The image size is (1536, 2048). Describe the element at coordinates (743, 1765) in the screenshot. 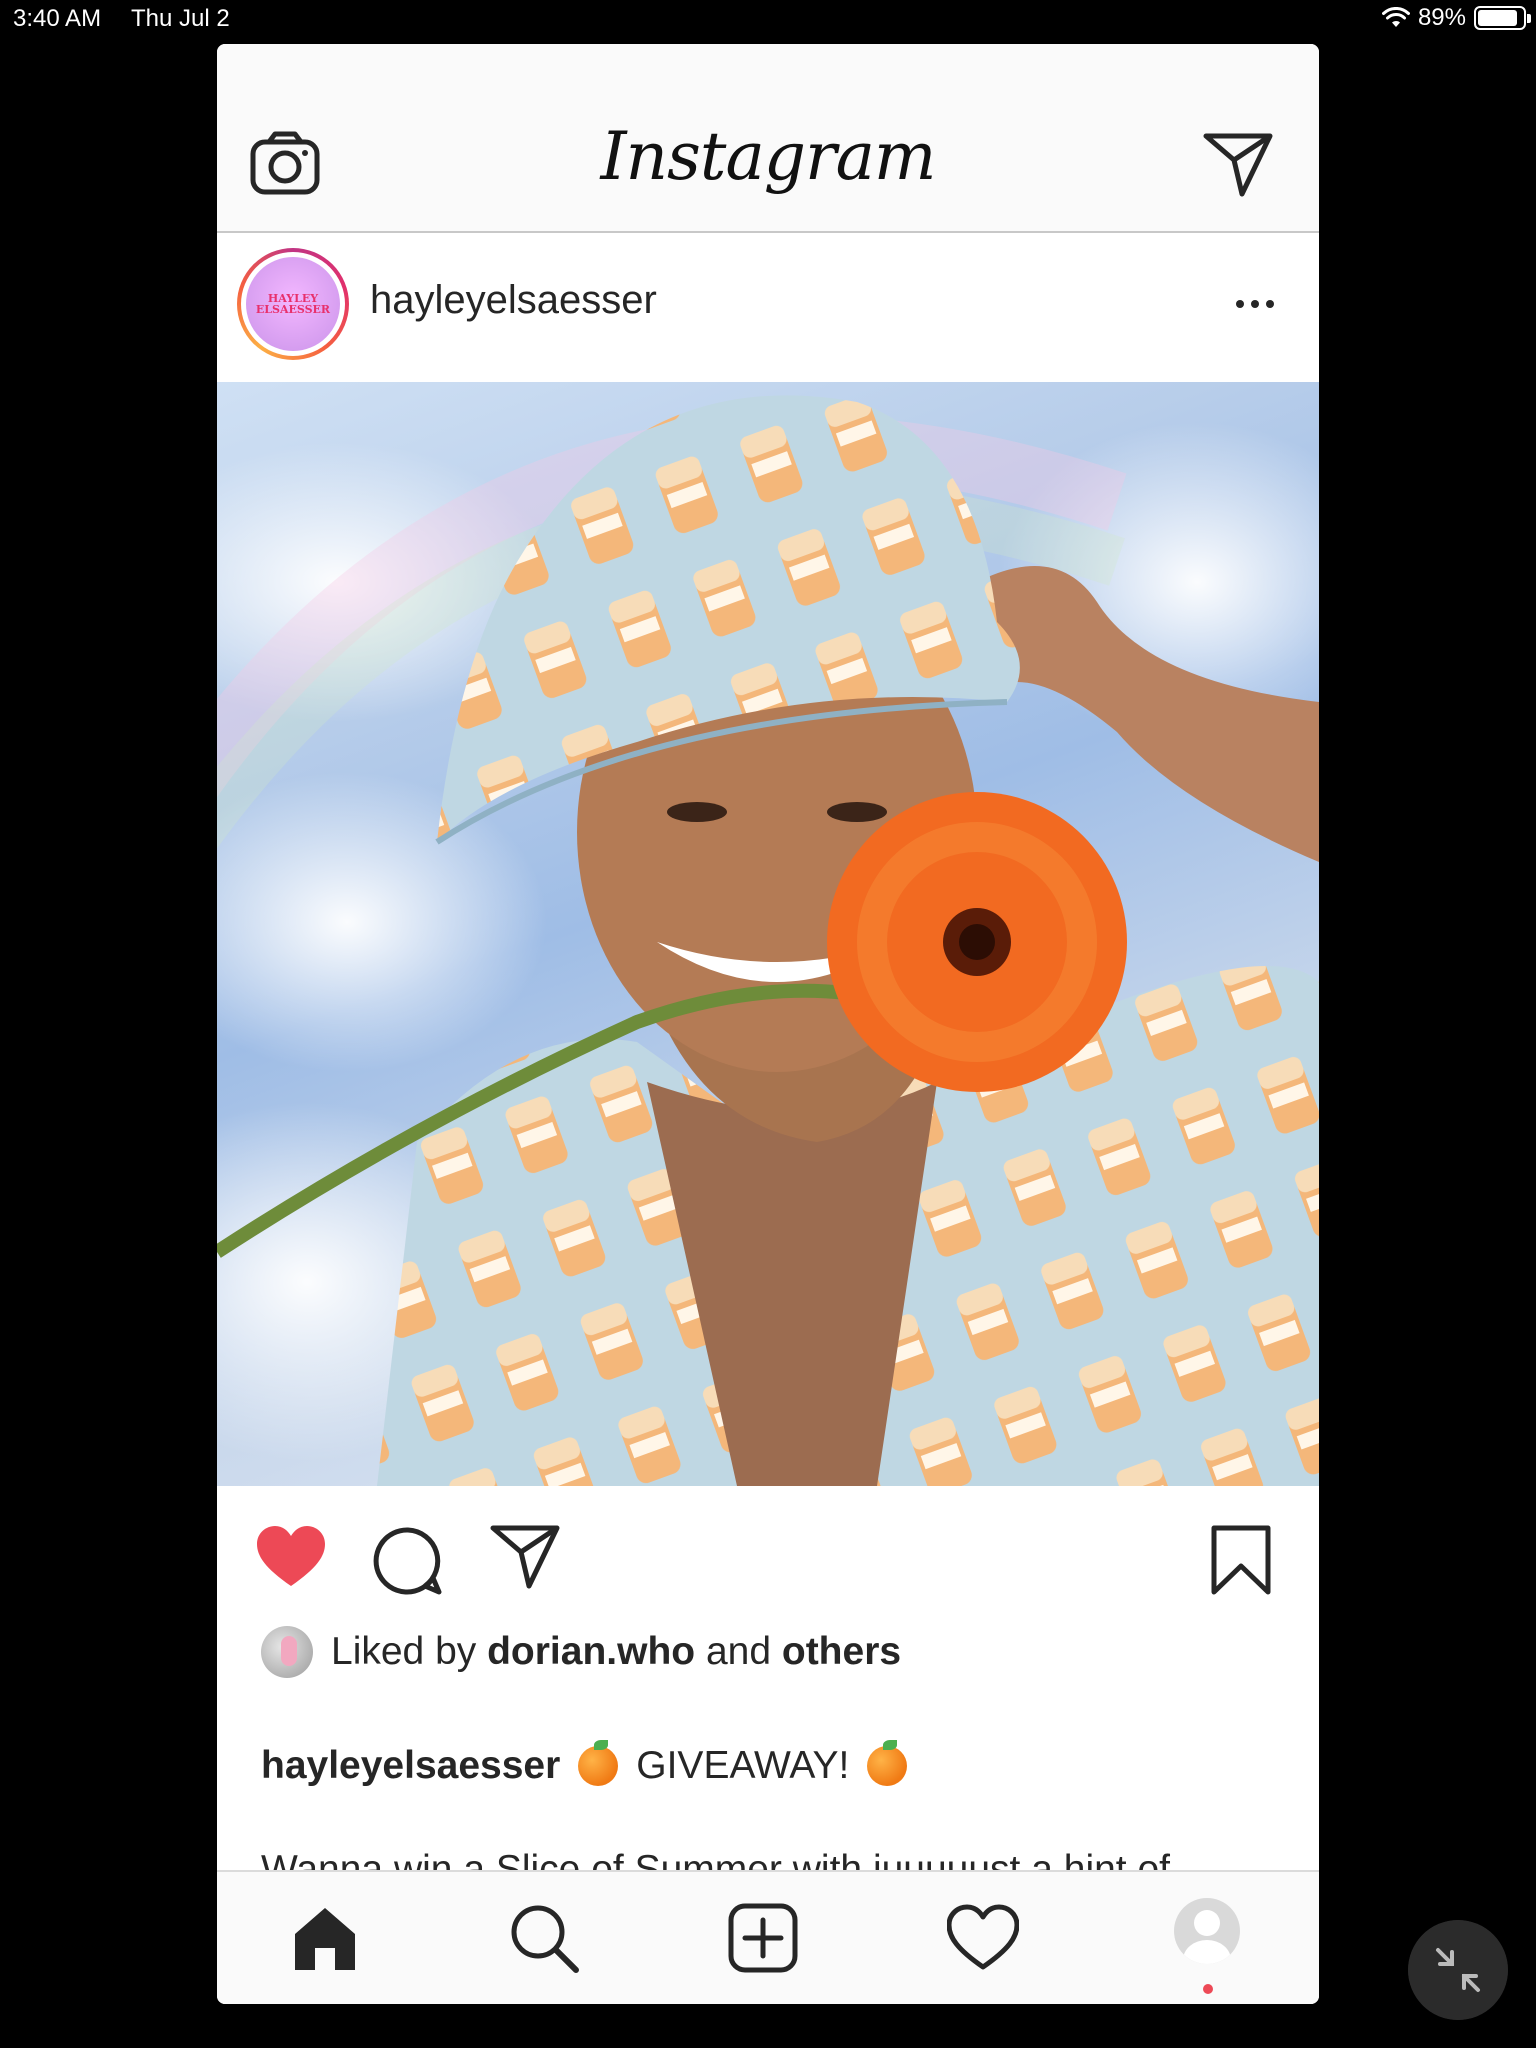

I see `caption-title: GIVEAWAY!` at that location.